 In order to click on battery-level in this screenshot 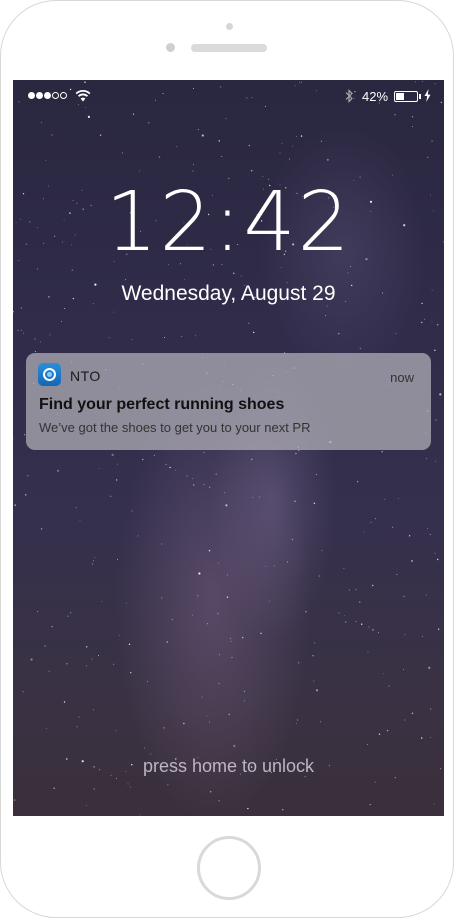, I will do `click(400, 96)`.